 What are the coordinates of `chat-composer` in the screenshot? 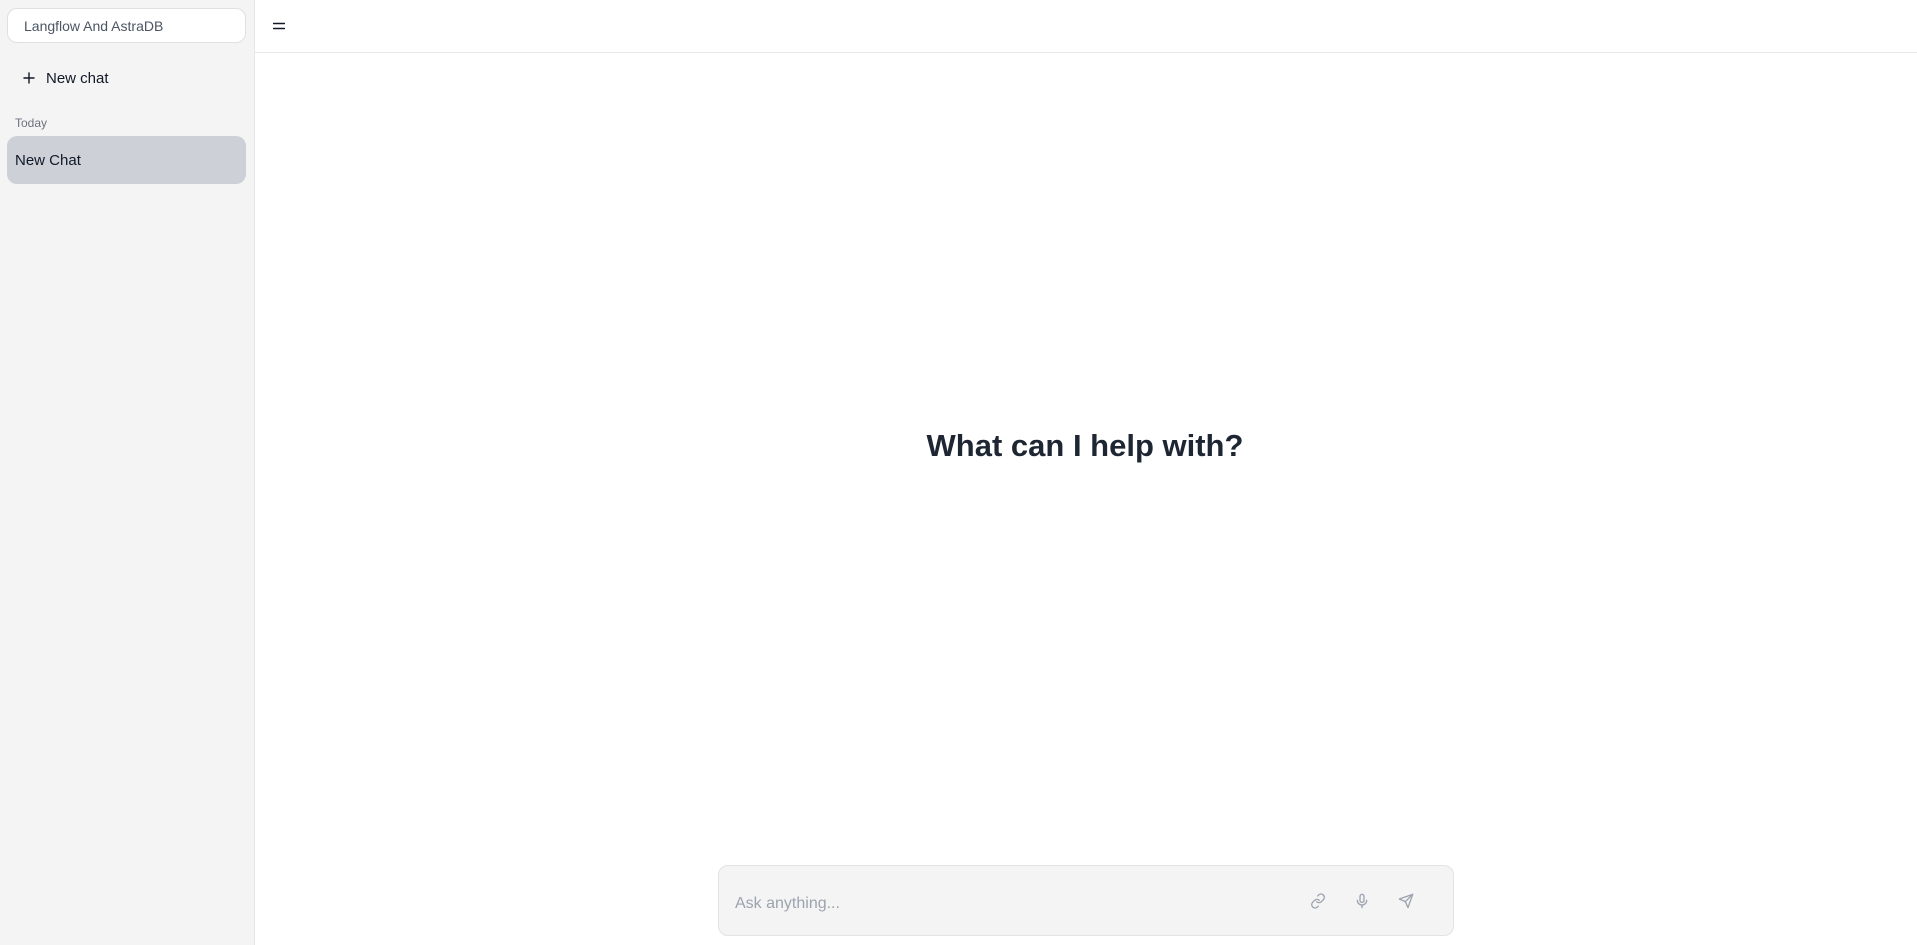 It's located at (1086, 900).